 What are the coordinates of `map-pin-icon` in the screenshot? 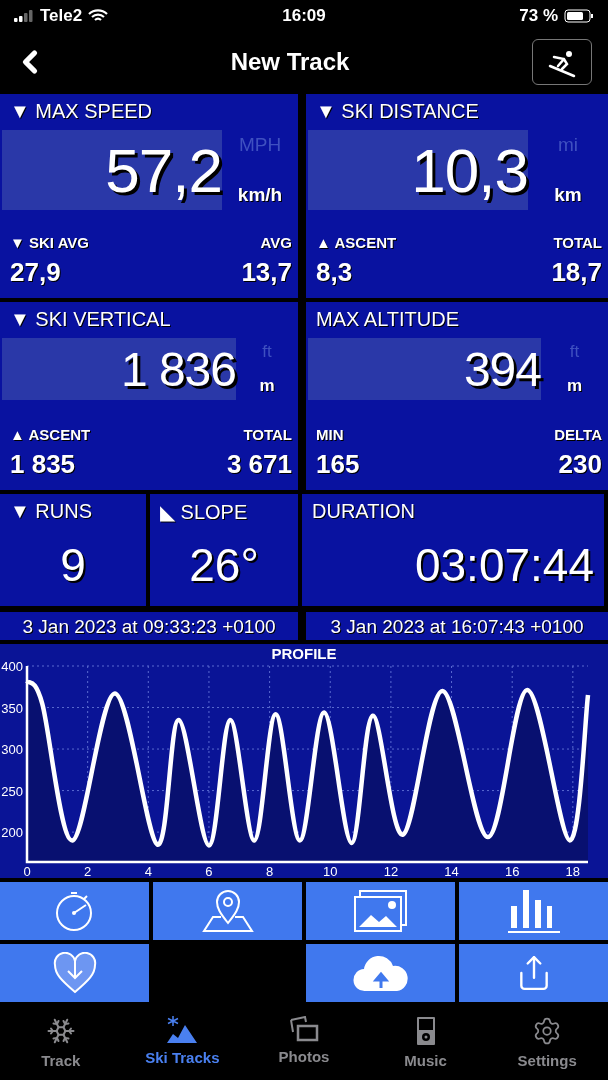 It's located at (227, 911).